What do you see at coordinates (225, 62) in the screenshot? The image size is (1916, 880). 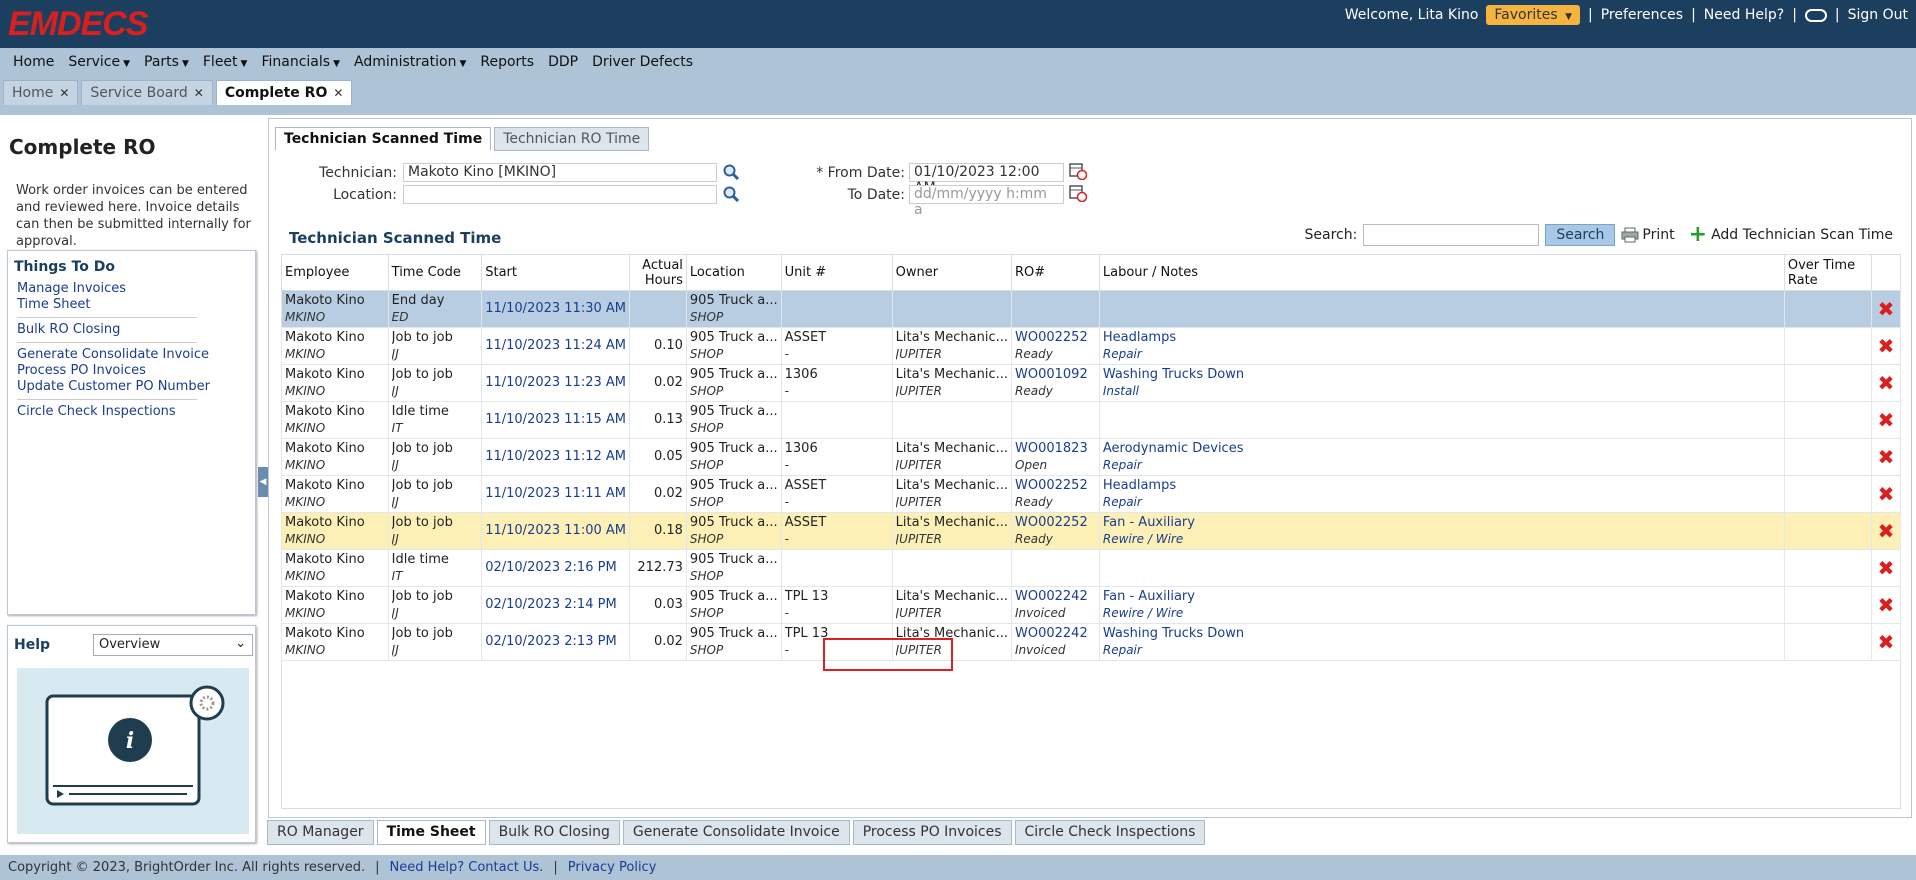 I see `menu-item-fleet: Fleet ▼` at bounding box center [225, 62].